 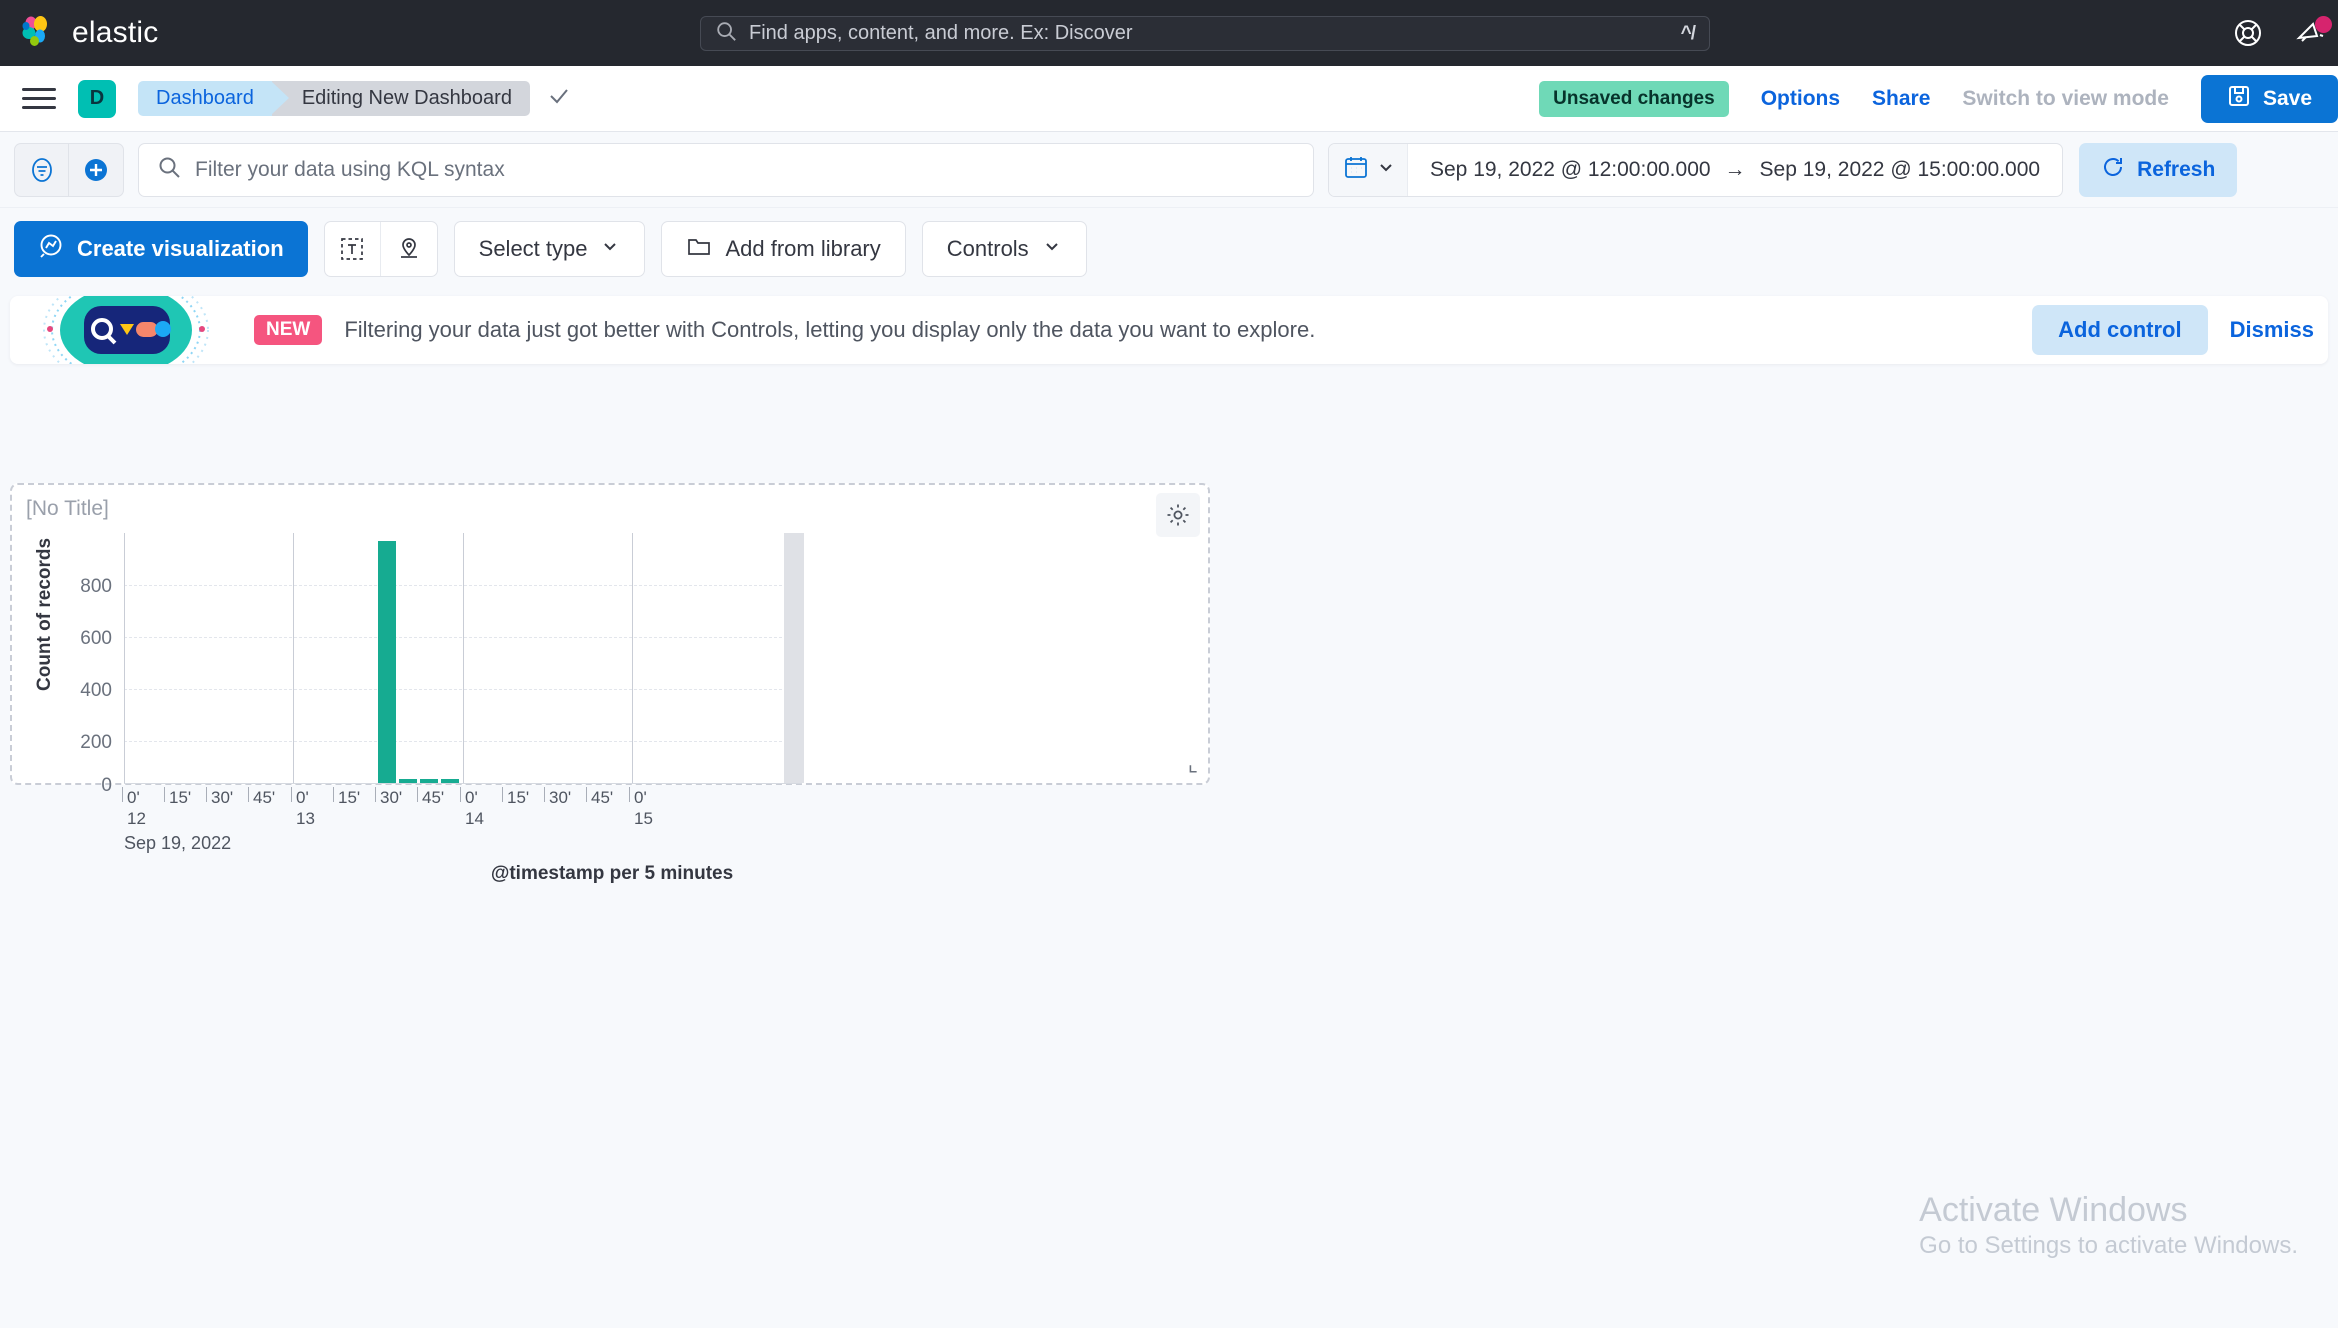 What do you see at coordinates (612, 873) in the screenshot?
I see `x-axis-title: @timestamp per 5 minutes` at bounding box center [612, 873].